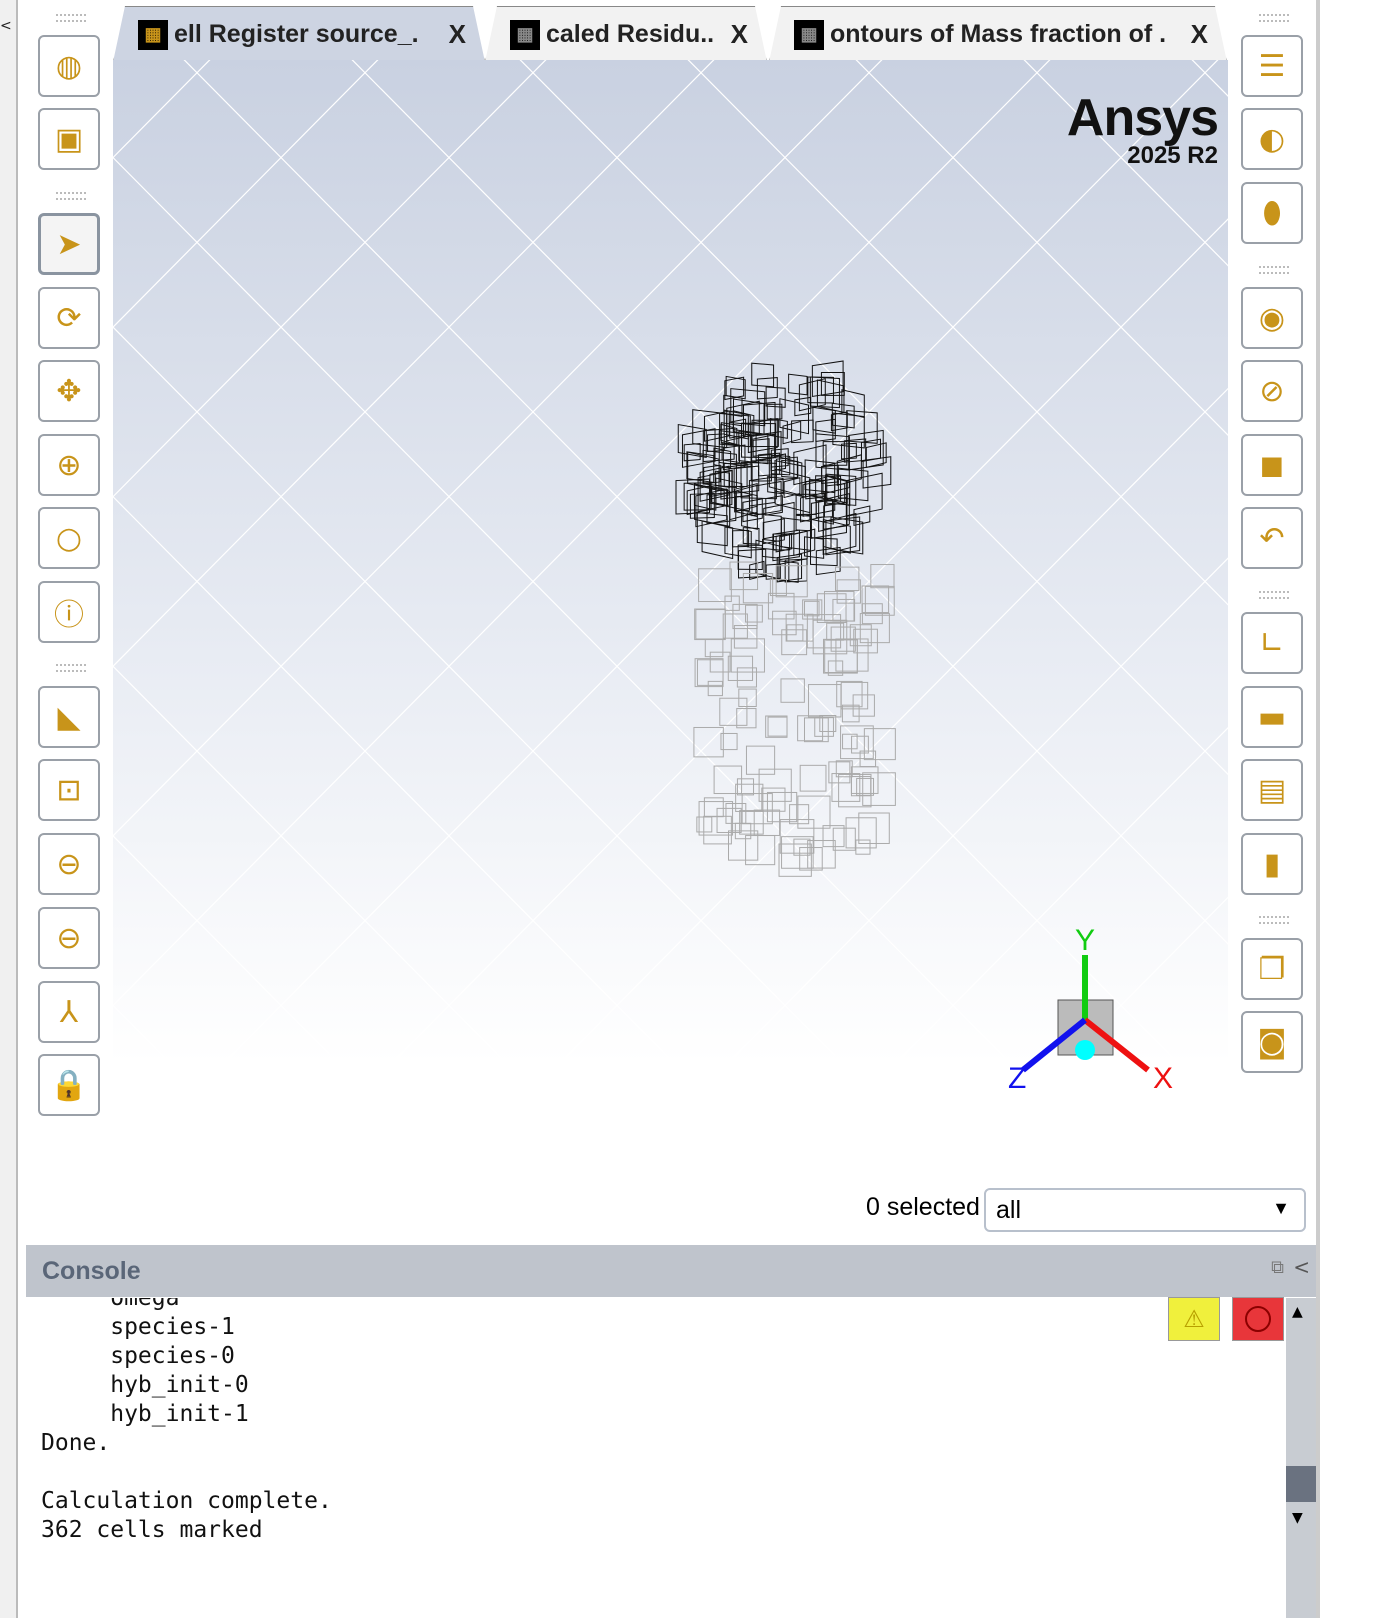 This screenshot has height=1618, width=1381. I want to click on copy-icon: ❐, so click(1272, 969).